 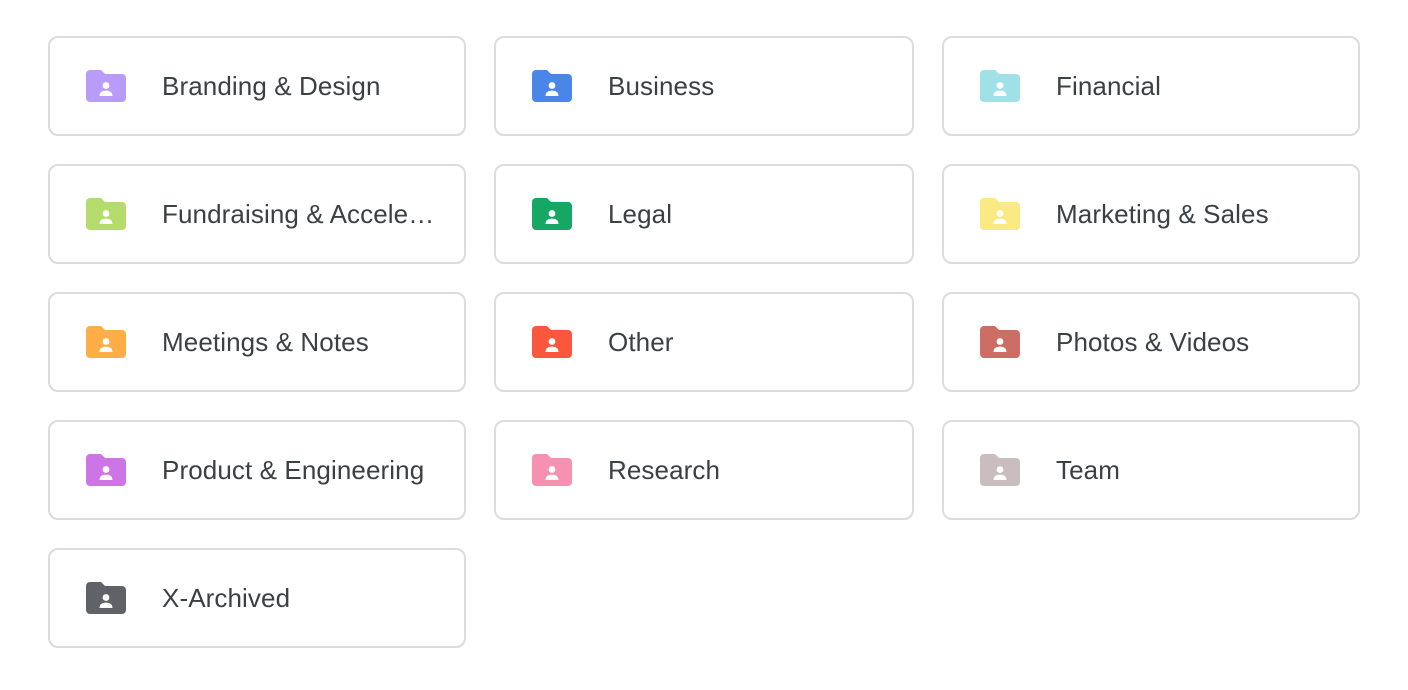 I want to click on folder-card: Legal, so click(x=704, y=214).